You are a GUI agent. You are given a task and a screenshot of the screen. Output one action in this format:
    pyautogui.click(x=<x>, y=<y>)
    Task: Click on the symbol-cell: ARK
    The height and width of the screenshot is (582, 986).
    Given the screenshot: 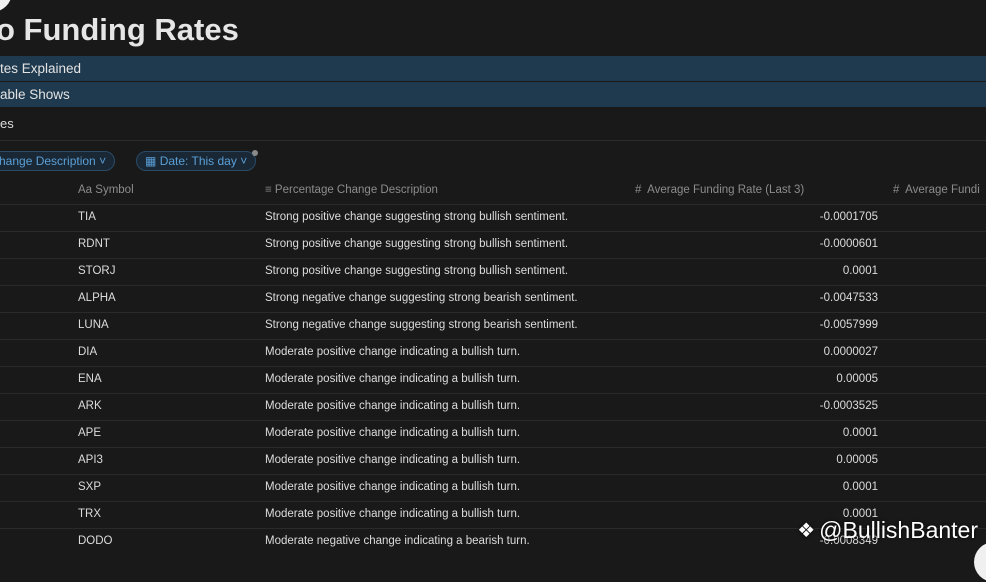 What is the action you would take?
    pyautogui.click(x=90, y=406)
    